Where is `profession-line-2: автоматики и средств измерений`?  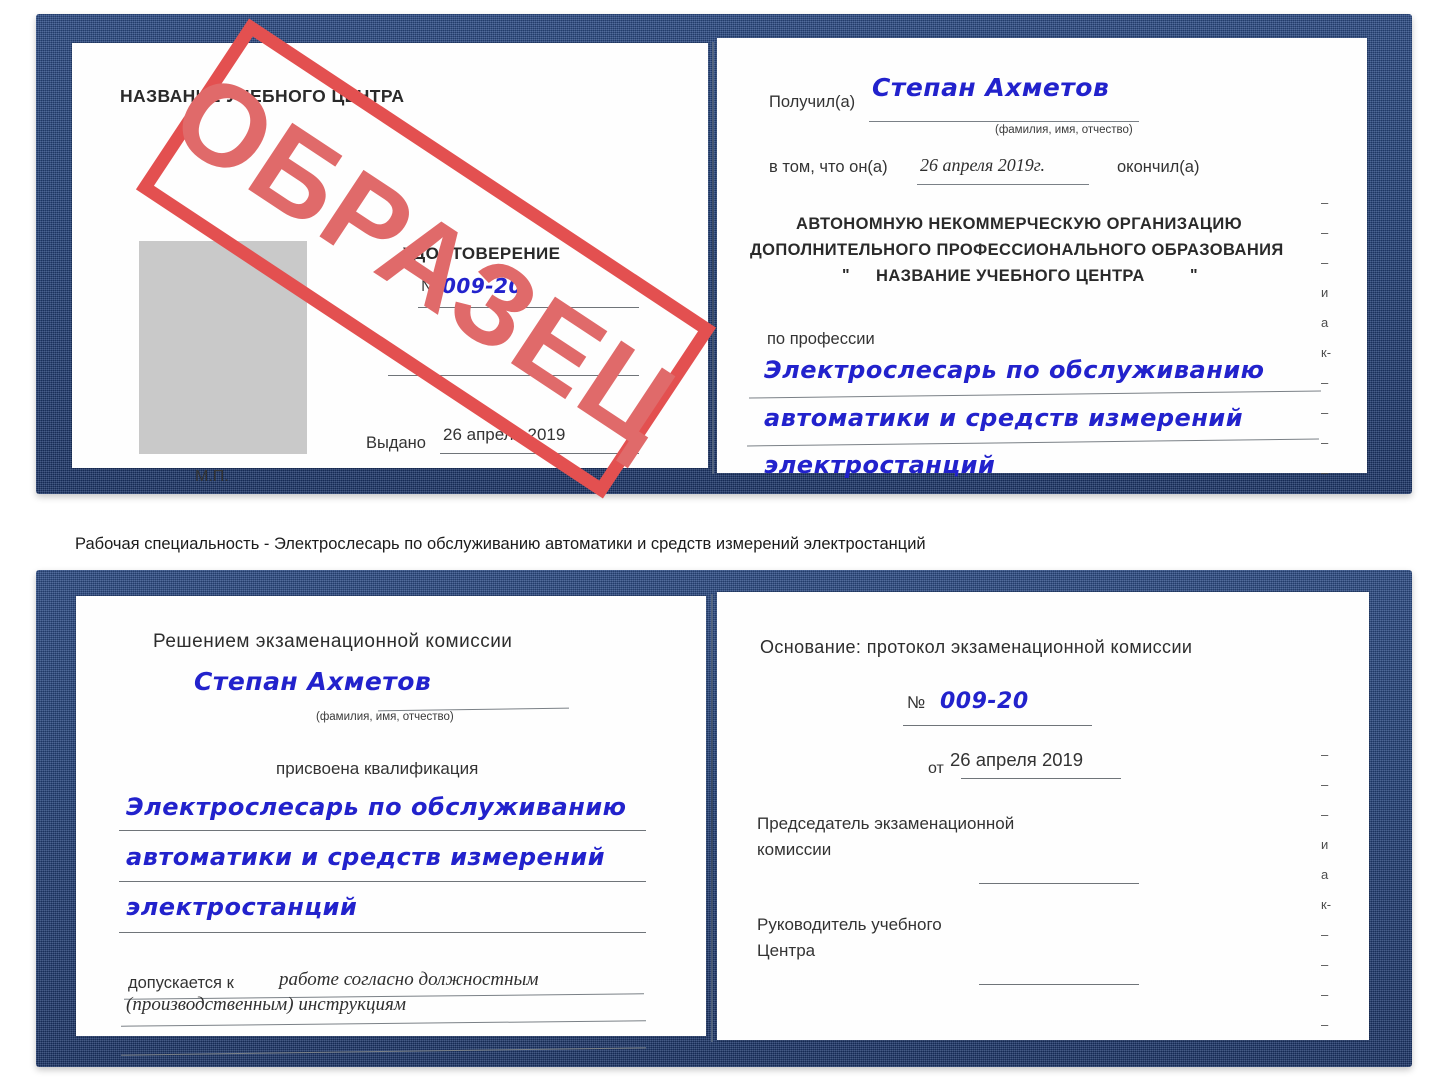
profession-line-2: автоматики и средств измерений is located at coordinates (1004, 418).